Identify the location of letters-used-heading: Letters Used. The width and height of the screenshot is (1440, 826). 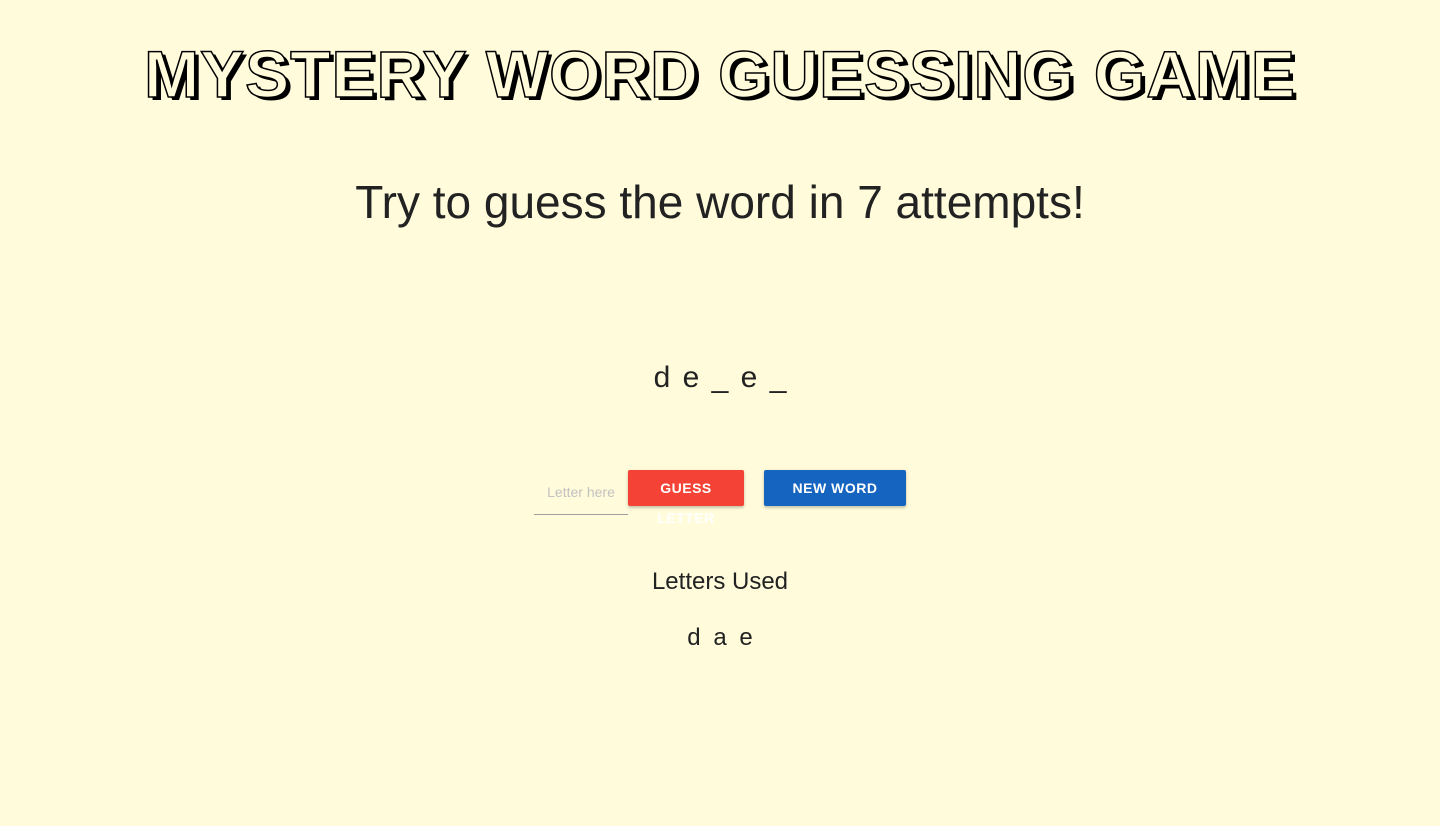
(720, 581).